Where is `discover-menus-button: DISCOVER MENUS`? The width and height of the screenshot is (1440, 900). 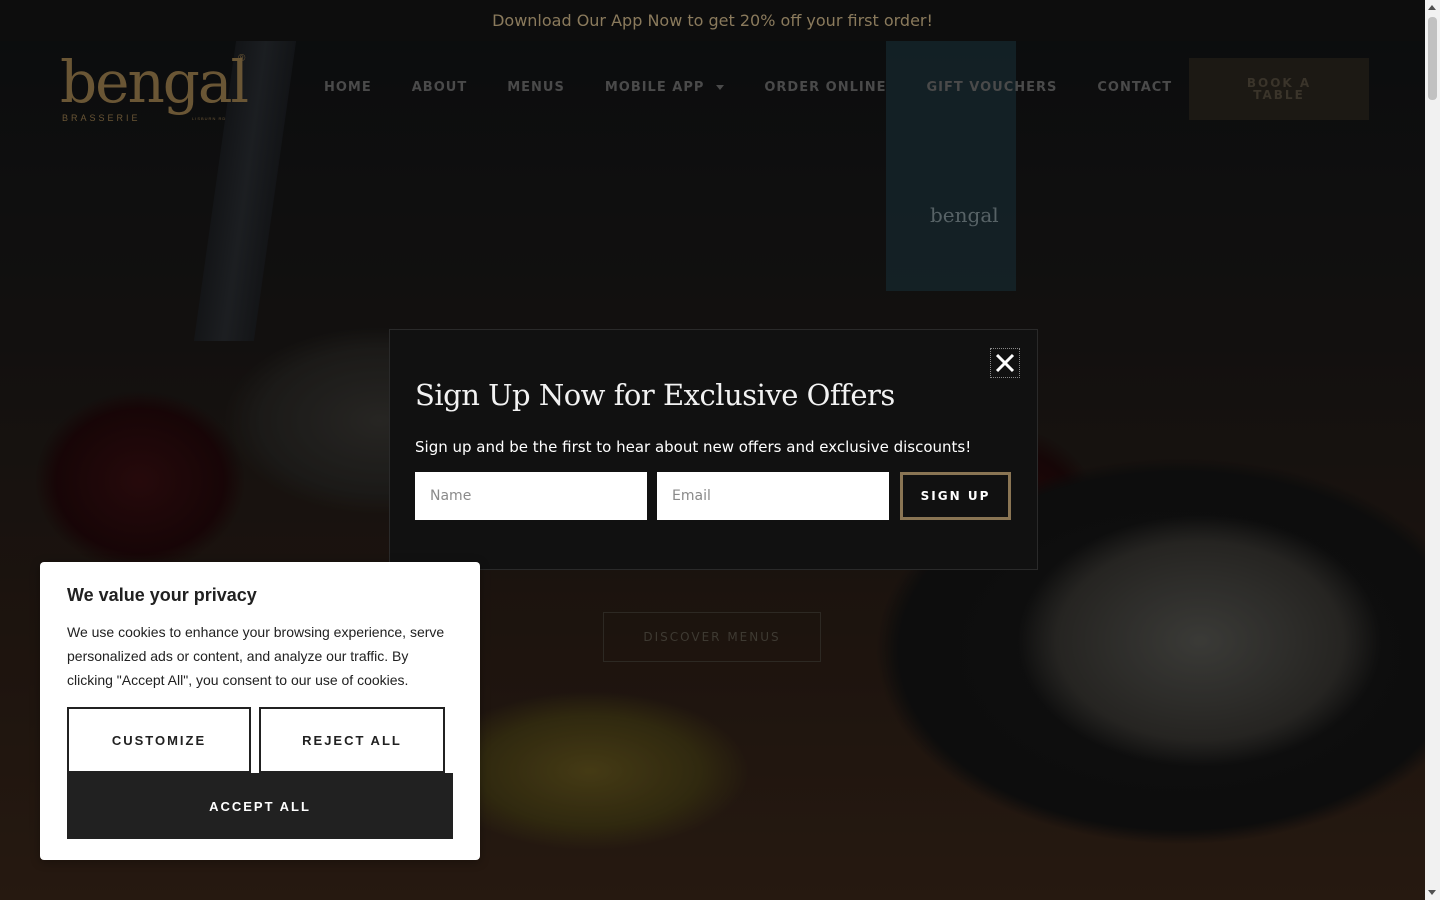 discover-menus-button: DISCOVER MENUS is located at coordinates (712, 637).